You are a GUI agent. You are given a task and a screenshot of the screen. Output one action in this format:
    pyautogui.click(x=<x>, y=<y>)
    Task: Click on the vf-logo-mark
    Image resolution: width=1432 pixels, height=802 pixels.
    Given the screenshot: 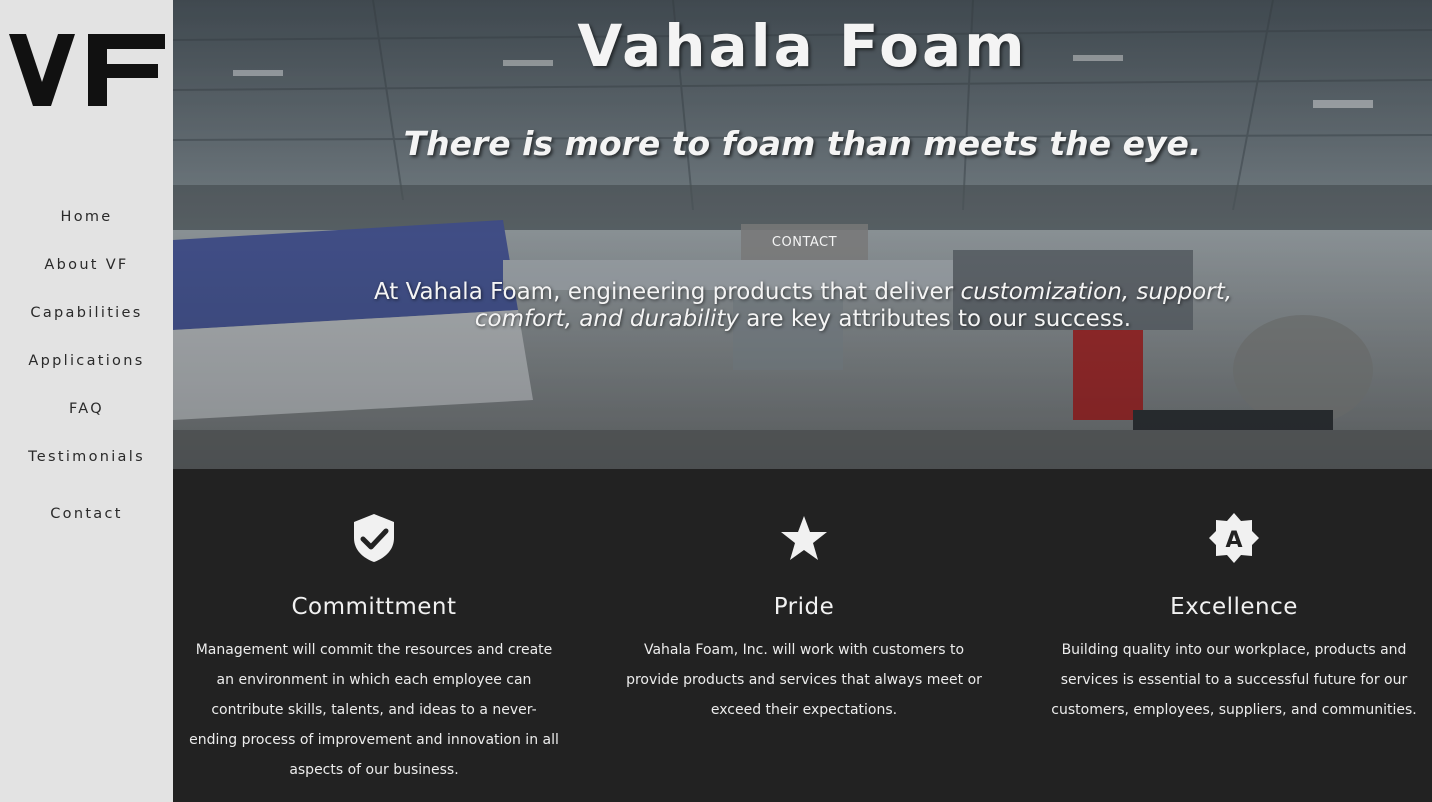 What is the action you would take?
    pyautogui.click(x=87, y=70)
    